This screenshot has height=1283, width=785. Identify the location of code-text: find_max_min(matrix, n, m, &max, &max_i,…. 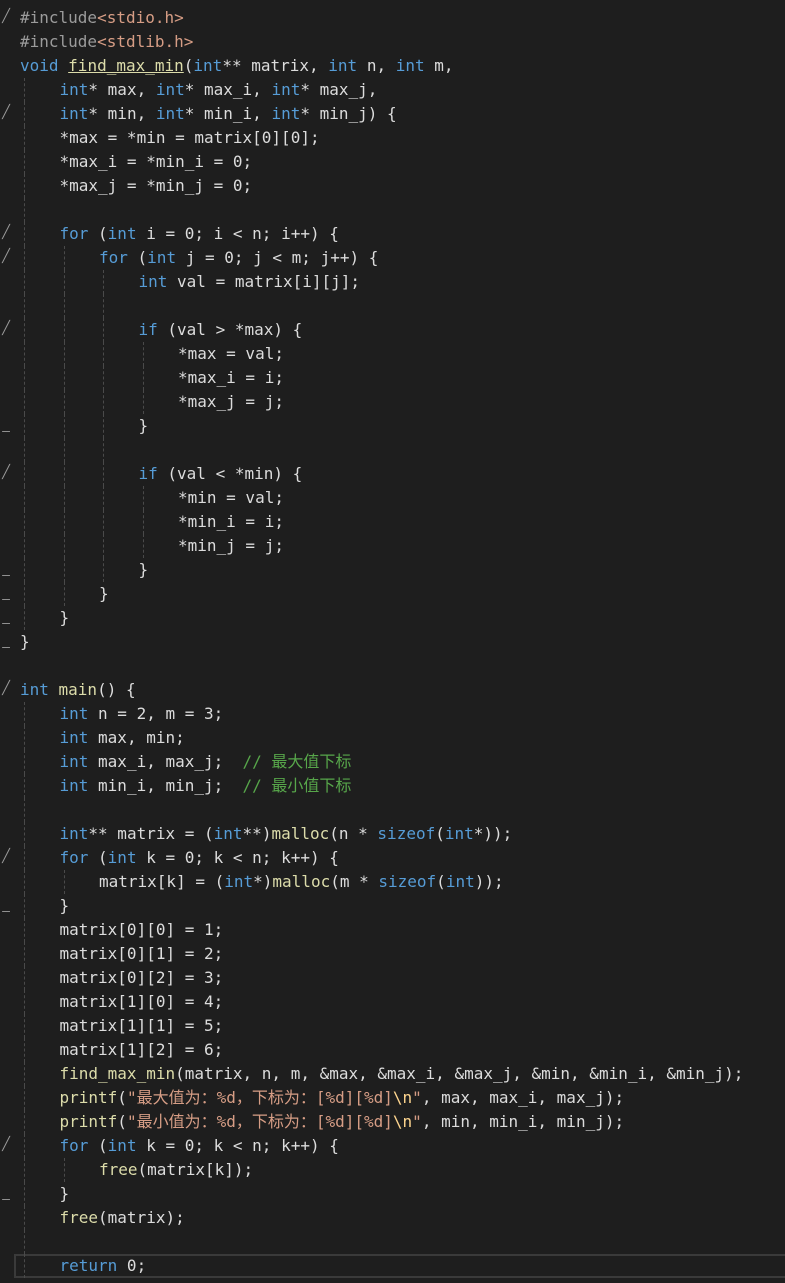
(402, 1074).